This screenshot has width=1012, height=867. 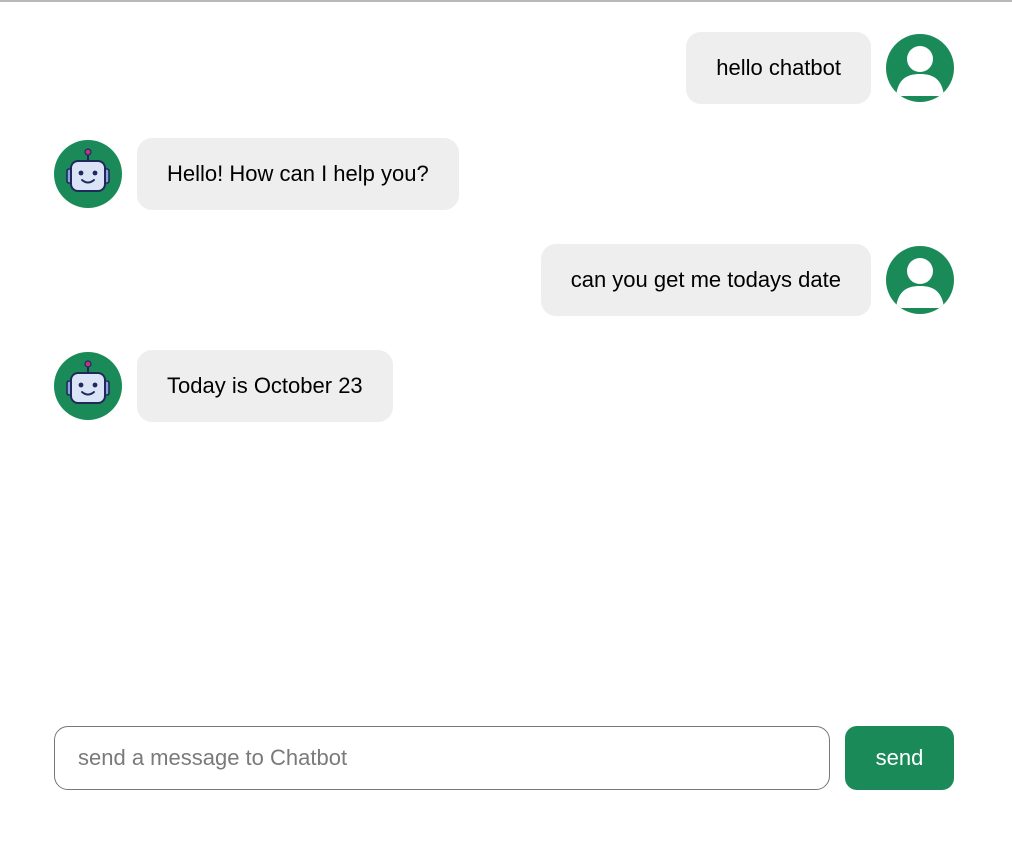 I want to click on message-input, so click(x=442, y=758).